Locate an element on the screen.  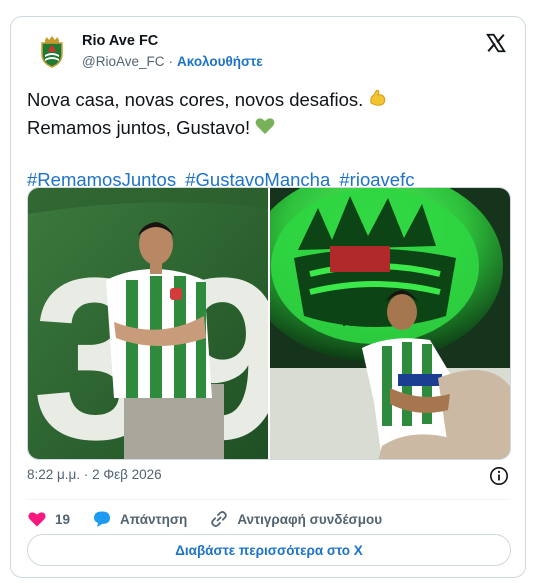
timestamp-link: 8:22 μ.μ. · 2 Φεβ 2026 is located at coordinates (94, 474).